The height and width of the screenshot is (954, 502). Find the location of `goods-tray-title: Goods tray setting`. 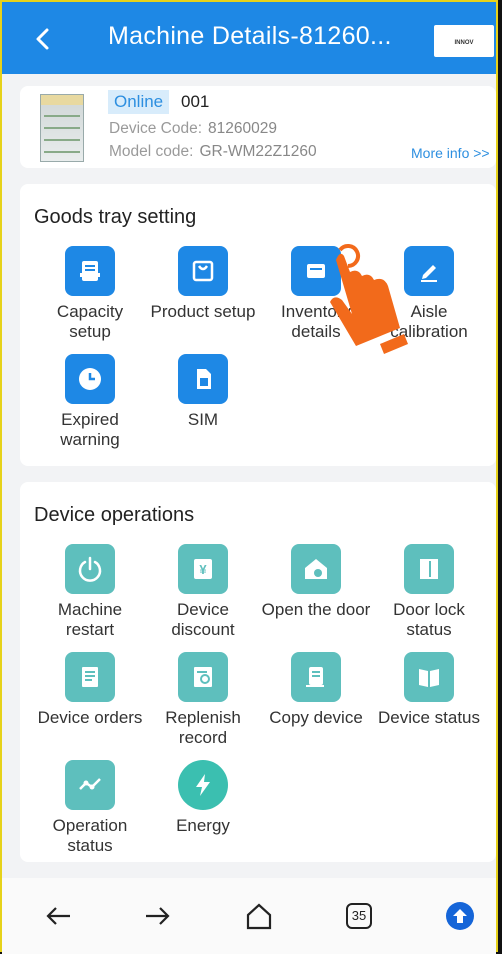

goods-tray-title: Goods tray setting is located at coordinates (115, 217).